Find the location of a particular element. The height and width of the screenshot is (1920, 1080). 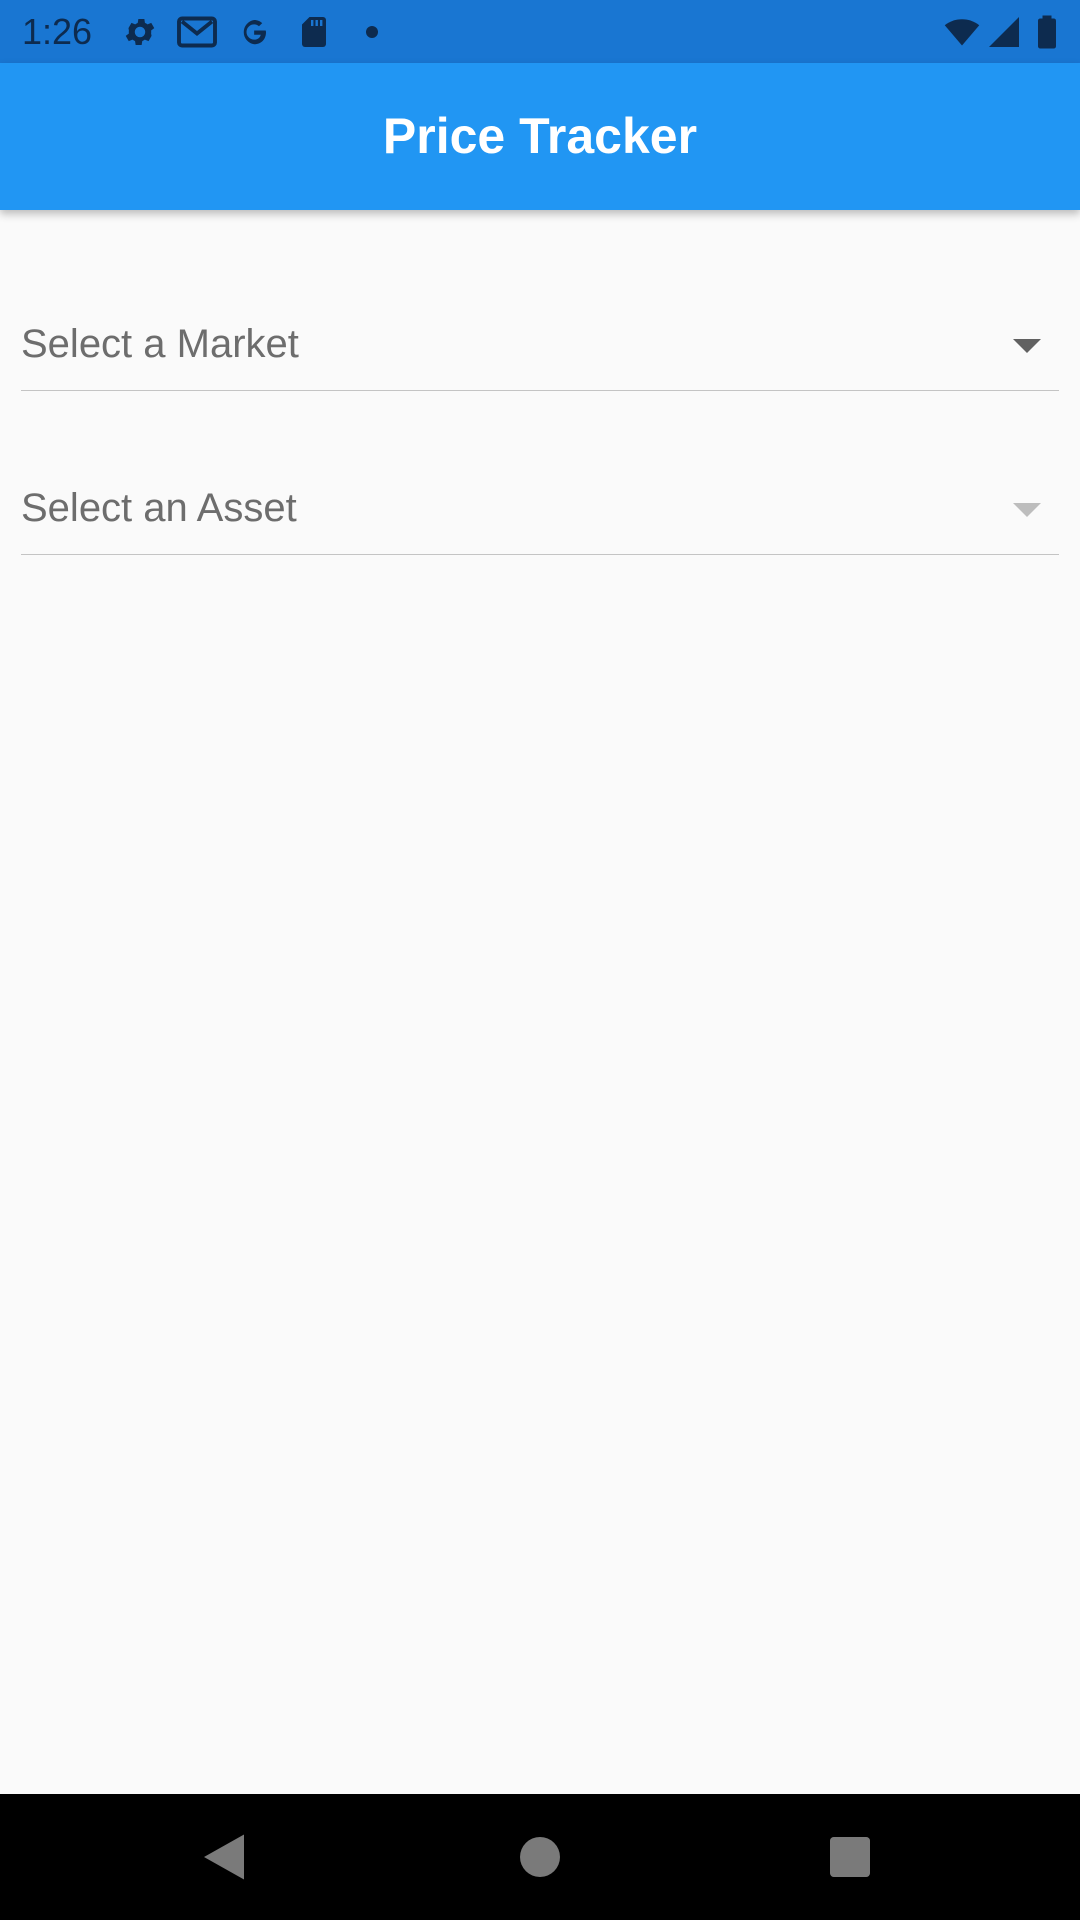

navigation-bar is located at coordinates (540, 1857).